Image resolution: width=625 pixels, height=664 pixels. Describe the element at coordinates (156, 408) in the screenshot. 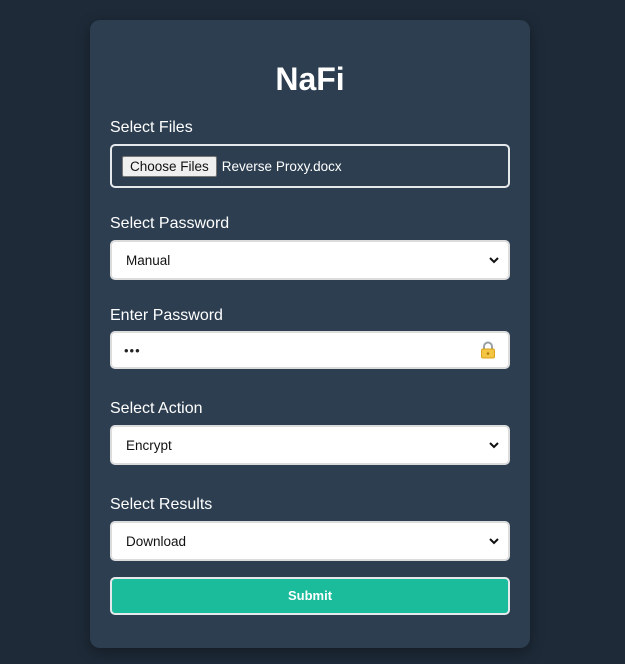

I see `action-label: Select Action` at that location.